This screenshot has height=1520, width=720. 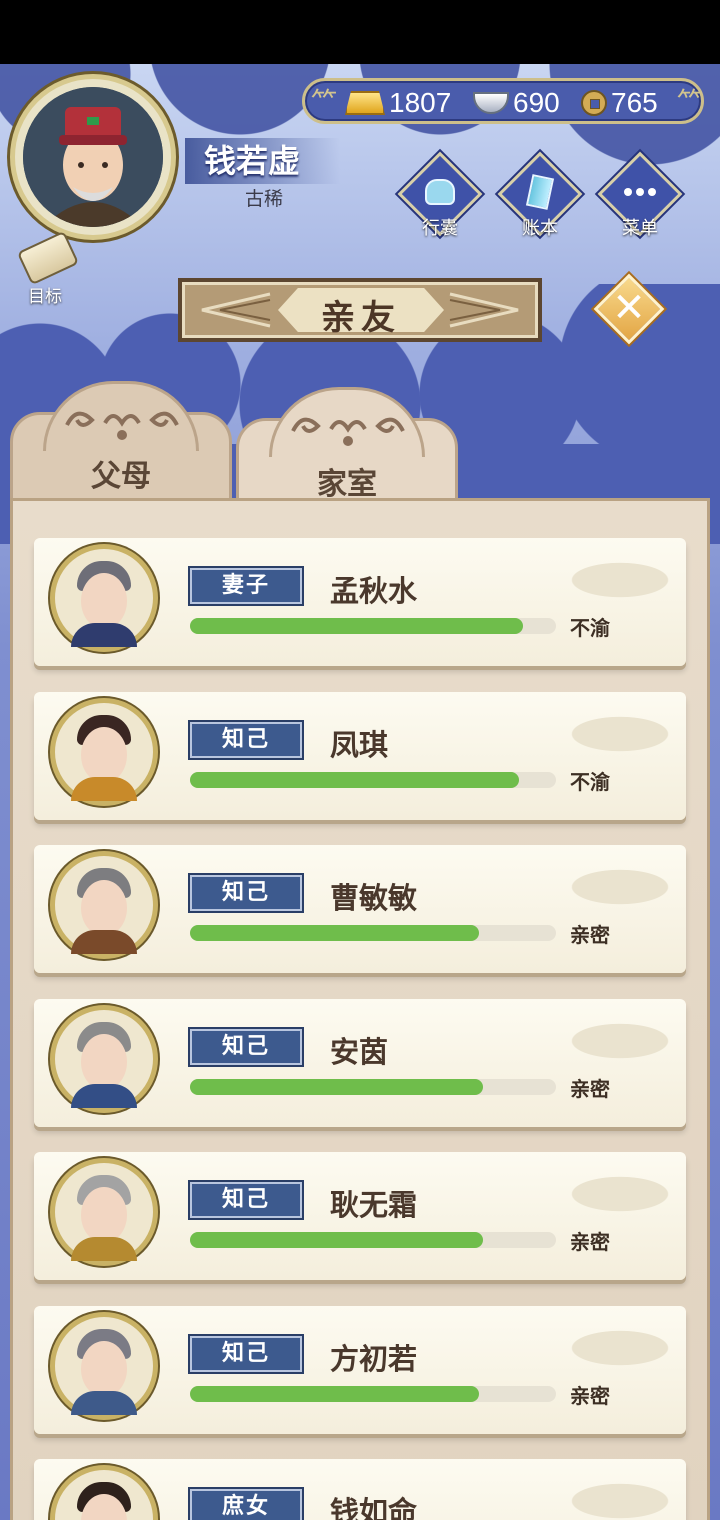 I want to click on bag-label: 行囊, so click(x=440, y=228).